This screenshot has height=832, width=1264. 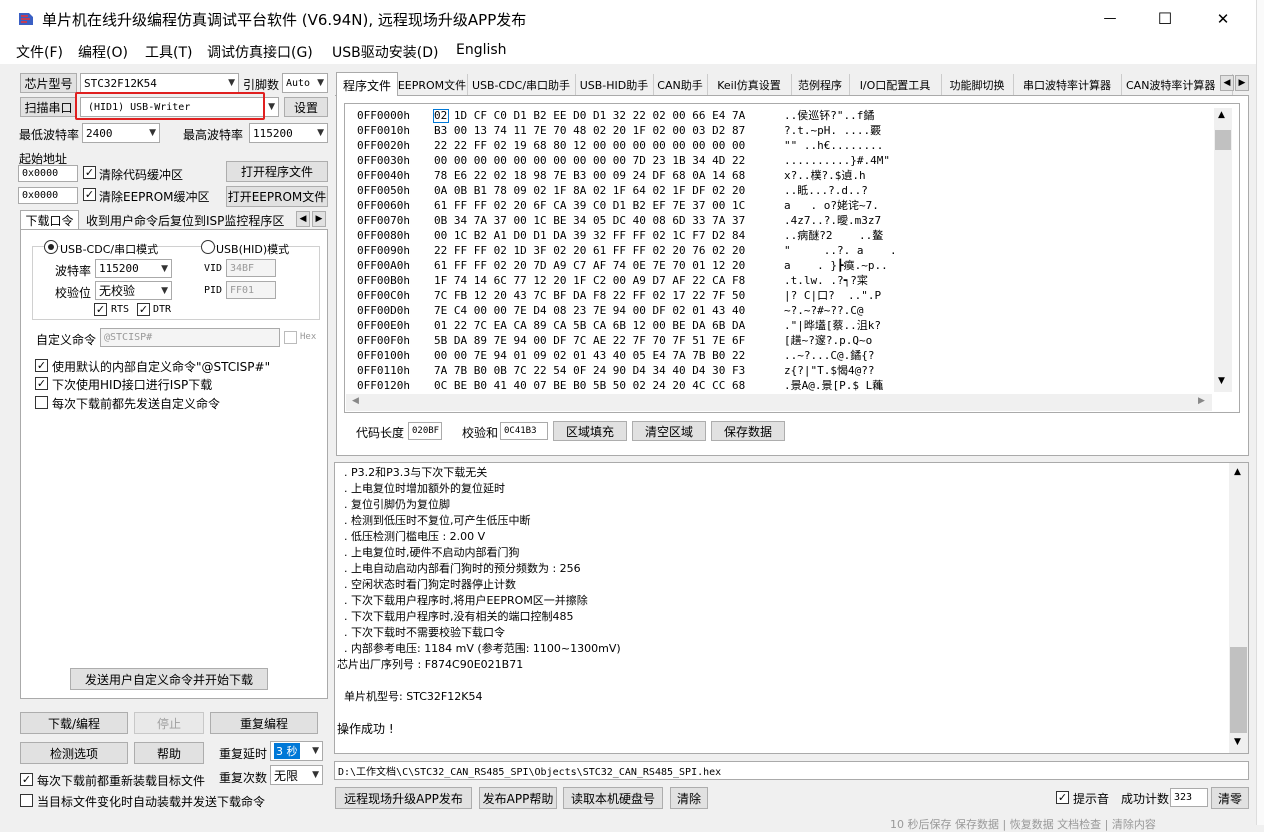 I want to click on scroll-right-icon: ▶, so click(x=1201, y=401).